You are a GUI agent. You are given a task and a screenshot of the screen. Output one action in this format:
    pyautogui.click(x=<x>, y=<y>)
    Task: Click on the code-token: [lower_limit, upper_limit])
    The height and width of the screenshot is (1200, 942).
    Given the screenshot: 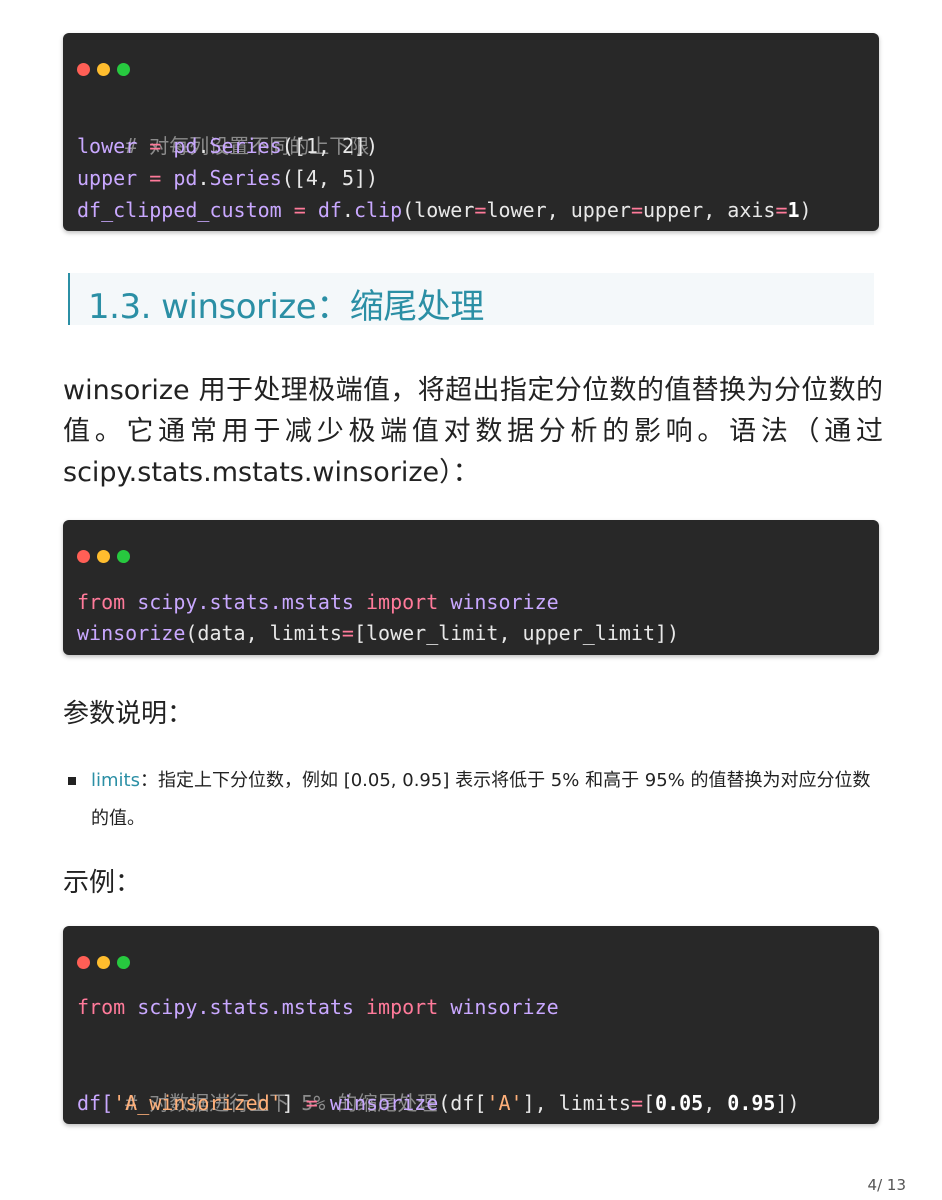 What is the action you would take?
    pyautogui.click(x=516, y=633)
    